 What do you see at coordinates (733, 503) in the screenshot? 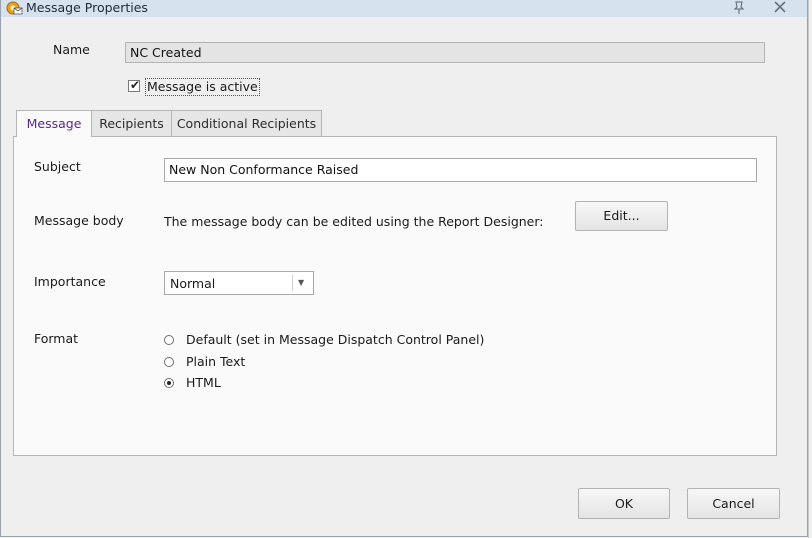
I see `cancel-button: Cancel` at bounding box center [733, 503].